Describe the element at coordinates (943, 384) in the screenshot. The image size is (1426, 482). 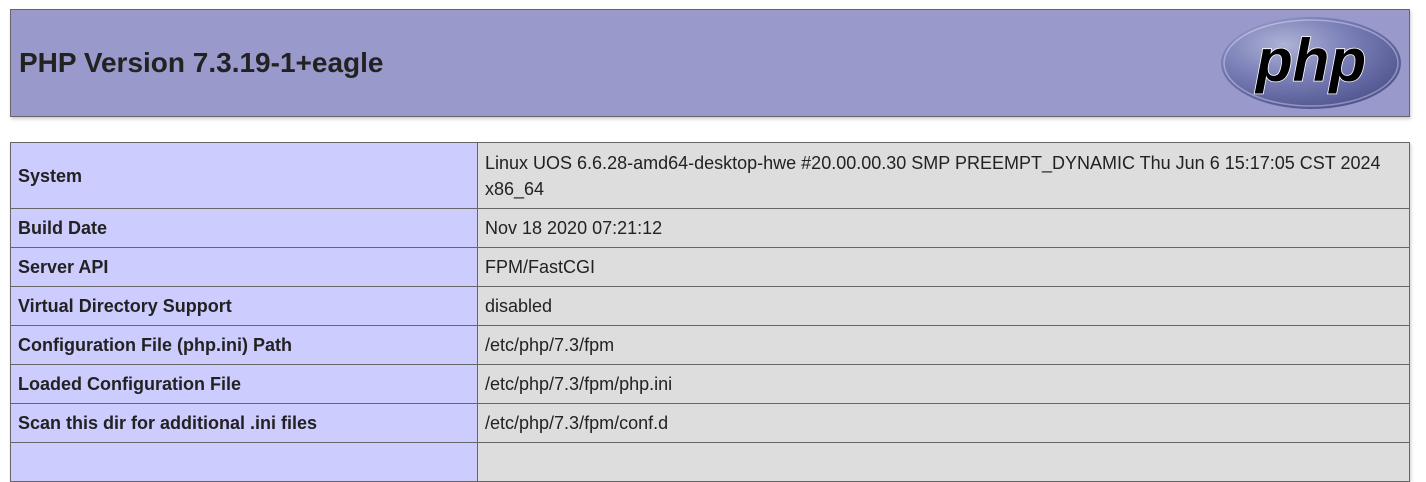
I see `row-value: /etc/php/7.3/fpm/php.ini` at that location.